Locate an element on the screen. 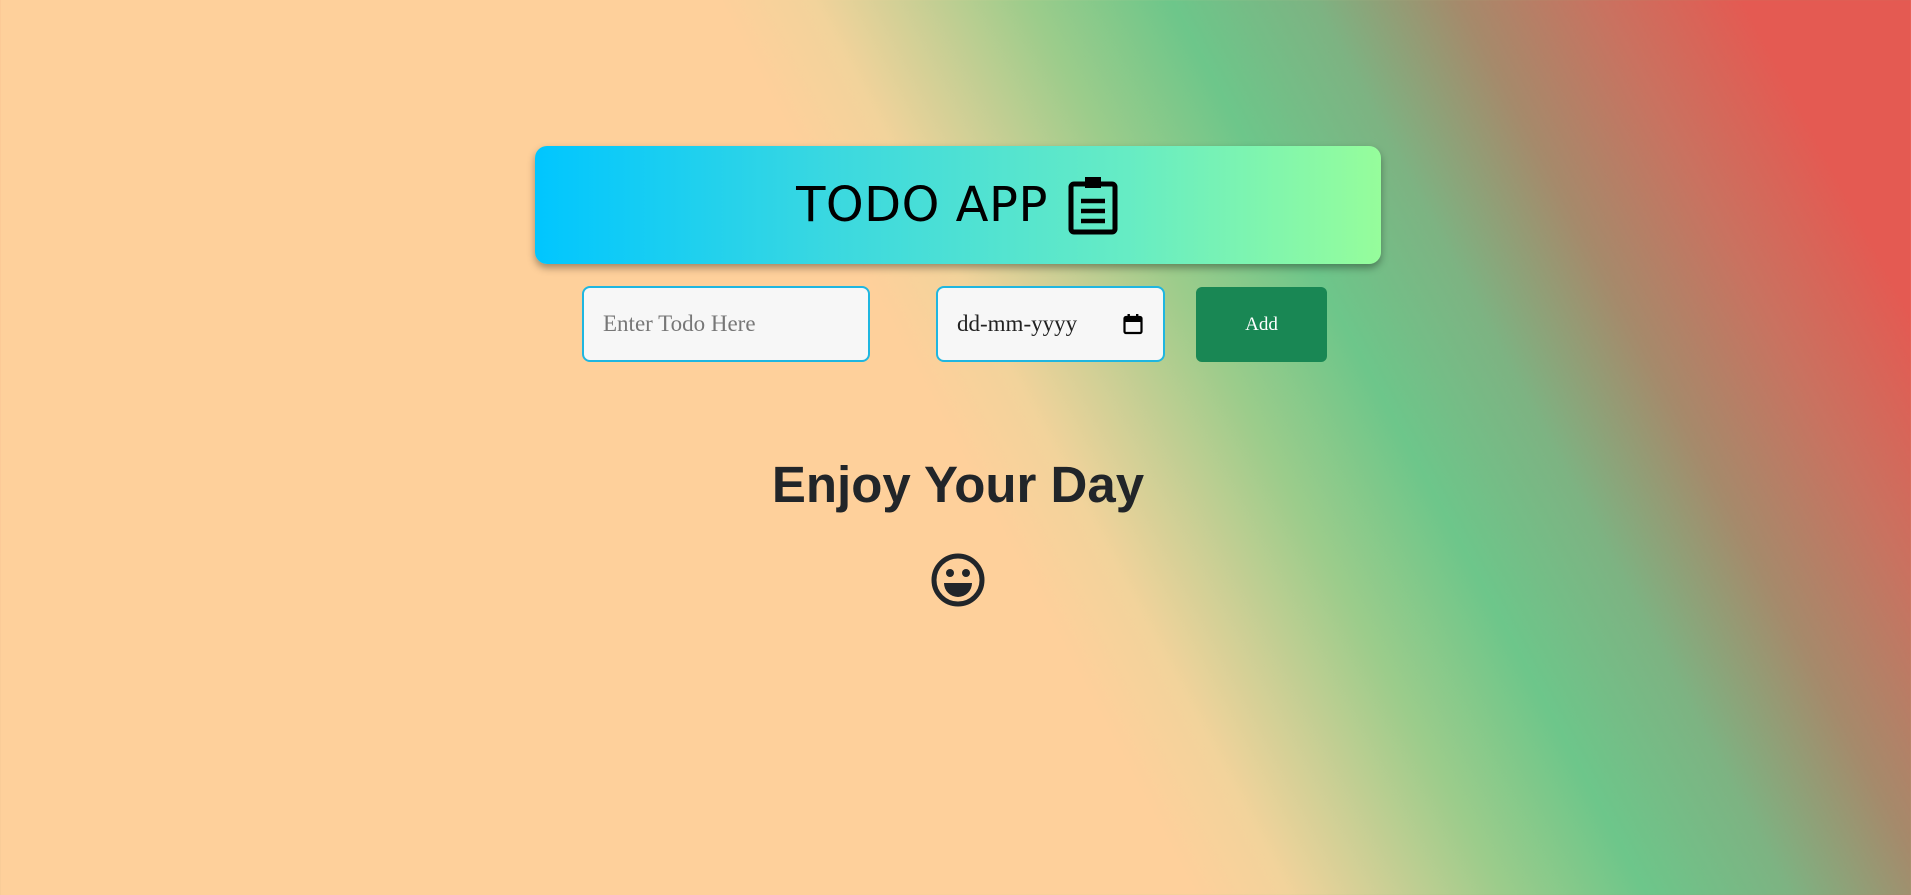 This screenshot has height=895, width=1911. todo-input is located at coordinates (726, 324).